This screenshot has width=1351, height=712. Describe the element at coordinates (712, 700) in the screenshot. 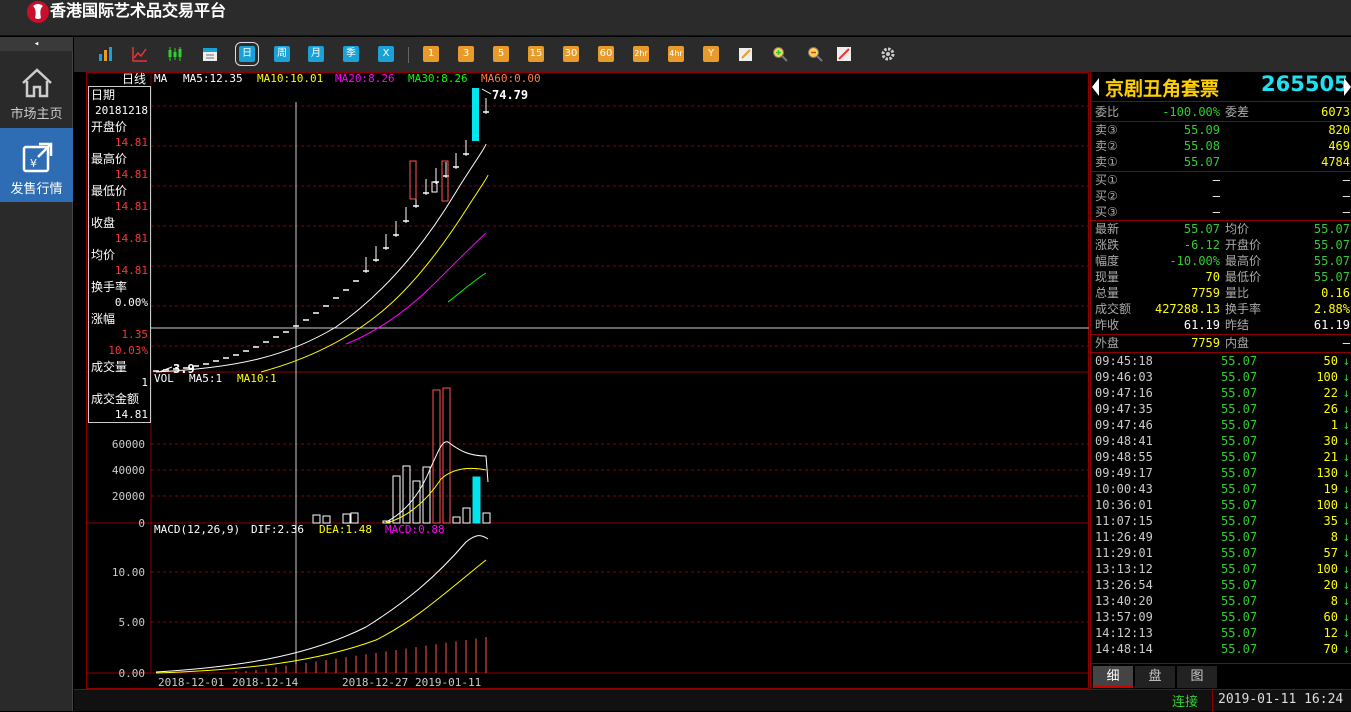

I see `status-bar: 连接 2019-01-11 16:24` at that location.